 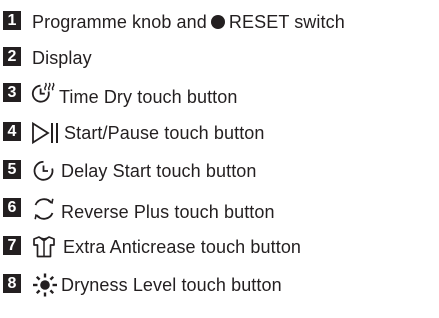 I want to click on item-label: Delay Start touch button, so click(x=159, y=171).